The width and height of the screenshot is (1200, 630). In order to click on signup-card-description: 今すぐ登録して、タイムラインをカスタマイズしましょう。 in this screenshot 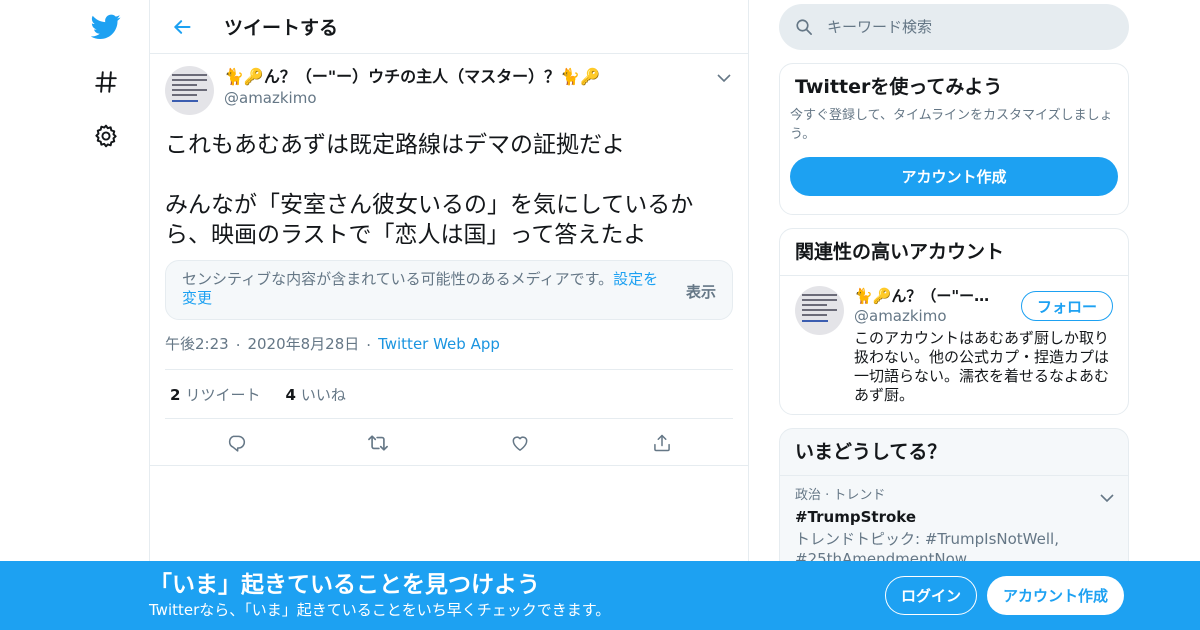, I will do `click(951, 125)`.